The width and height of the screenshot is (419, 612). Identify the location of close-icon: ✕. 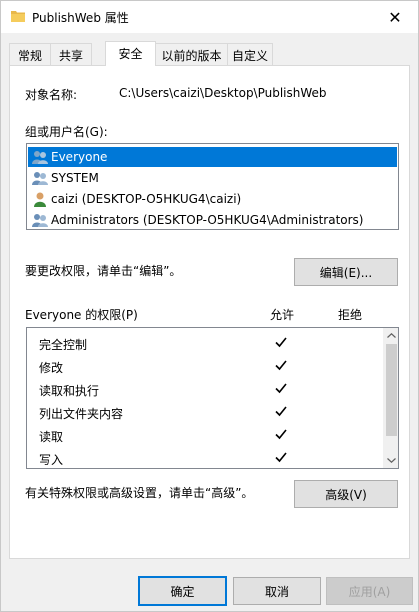
(395, 17).